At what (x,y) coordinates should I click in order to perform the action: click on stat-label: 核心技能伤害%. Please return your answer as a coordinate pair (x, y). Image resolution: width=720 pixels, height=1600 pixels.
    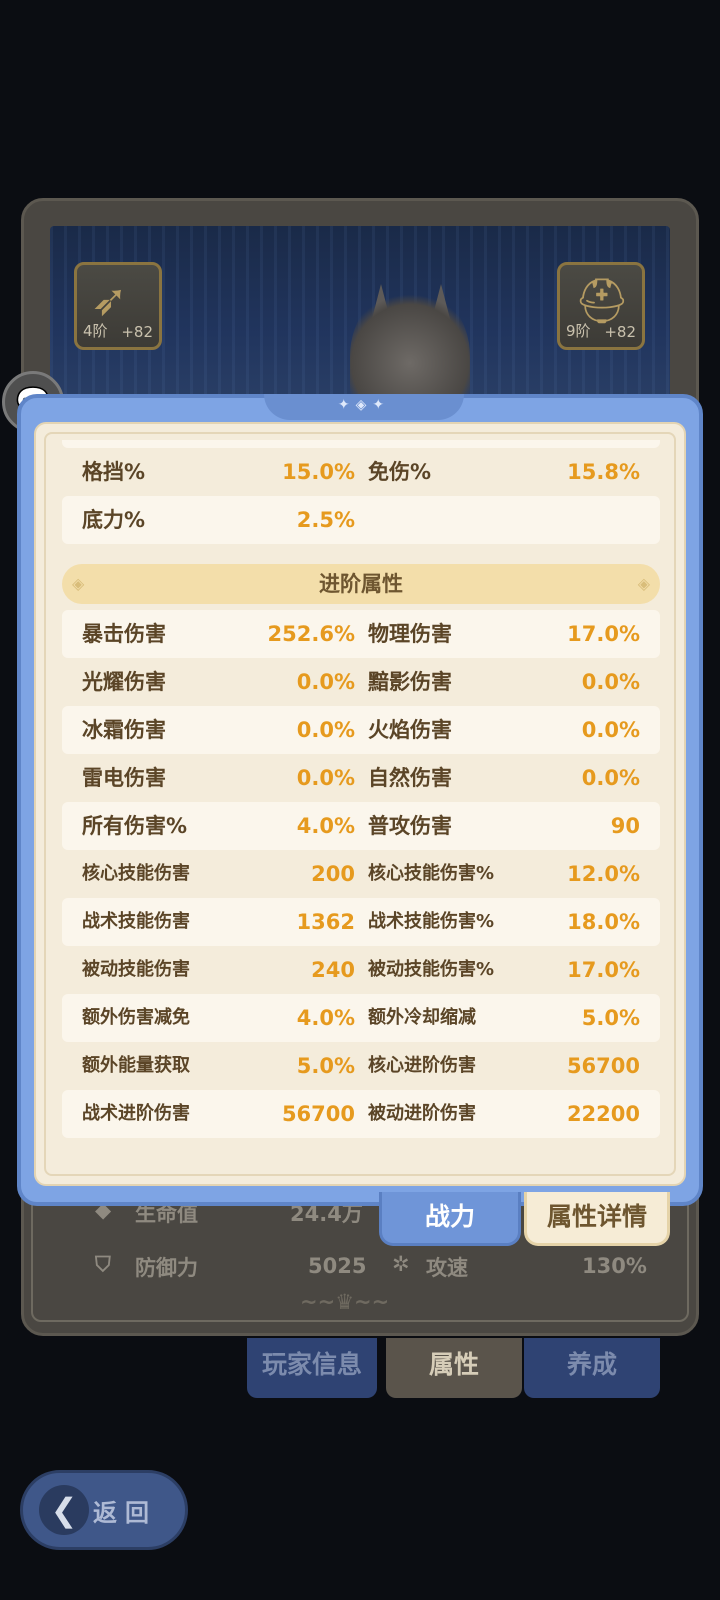
    Looking at the image, I should click on (431, 873).